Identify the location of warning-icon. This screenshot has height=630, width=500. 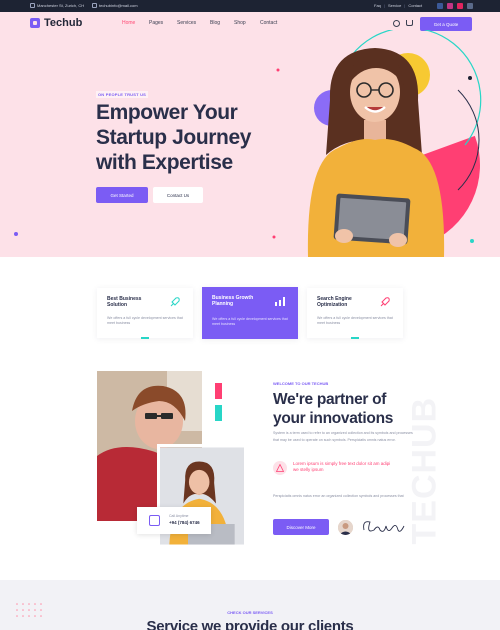
(280, 468).